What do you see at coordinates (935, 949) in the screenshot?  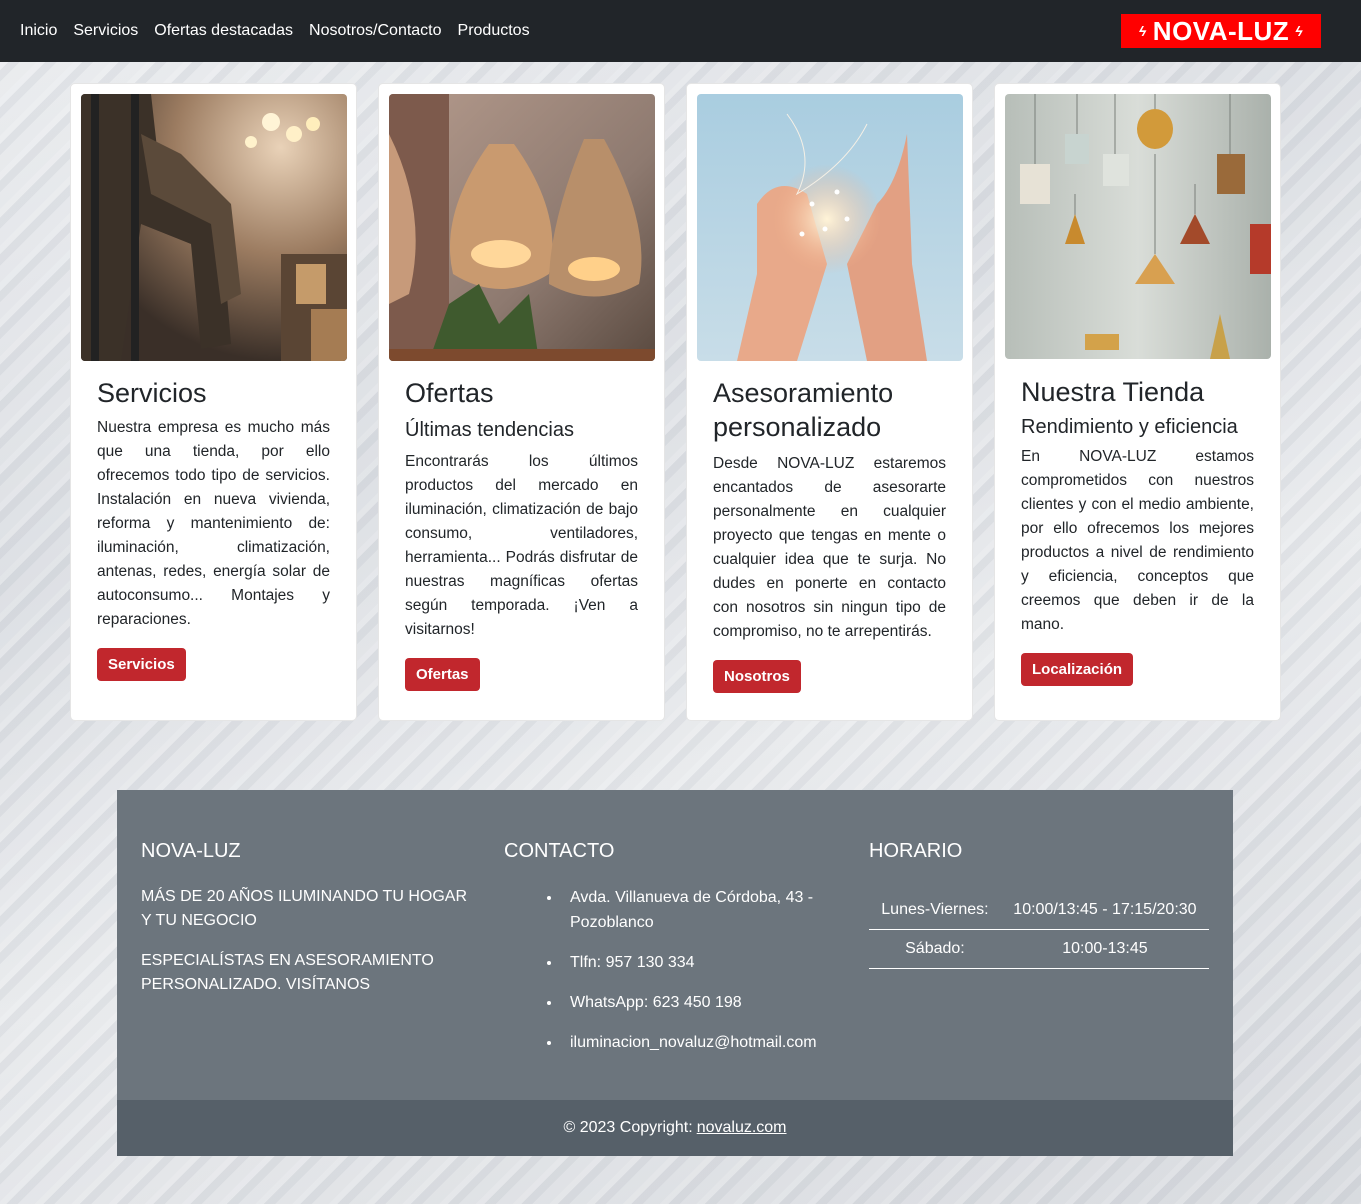 I see `hours-day: Sábado:` at bounding box center [935, 949].